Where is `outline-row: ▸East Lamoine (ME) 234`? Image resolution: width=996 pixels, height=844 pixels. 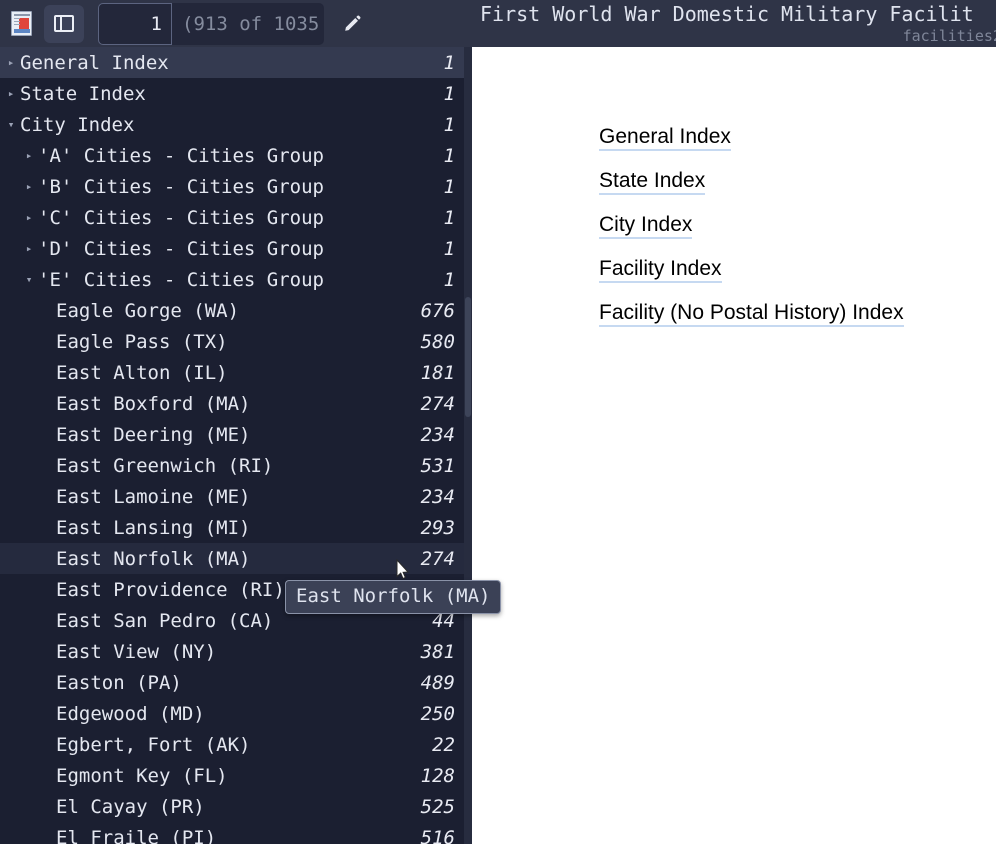
outline-row: ▸East Lamoine (ME) 234 is located at coordinates (232, 496).